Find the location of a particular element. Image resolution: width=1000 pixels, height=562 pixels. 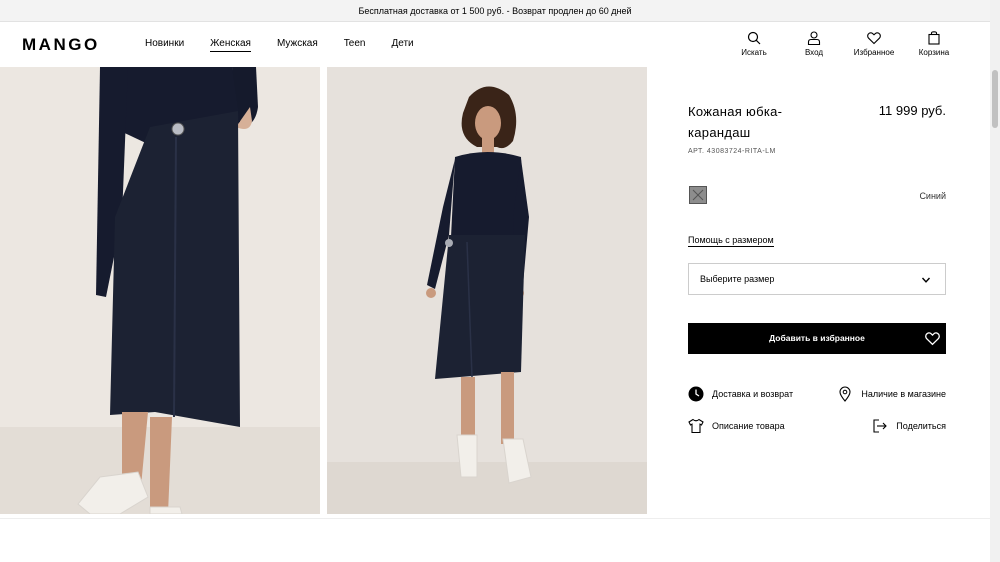

color-swatch is located at coordinates (698, 195).